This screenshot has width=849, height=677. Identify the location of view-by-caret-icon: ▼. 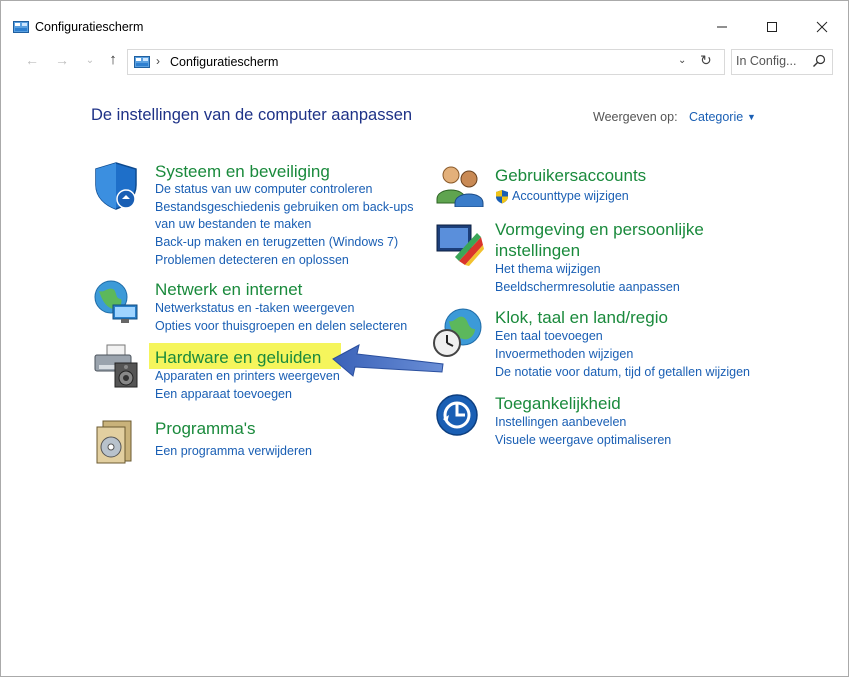
(751, 117).